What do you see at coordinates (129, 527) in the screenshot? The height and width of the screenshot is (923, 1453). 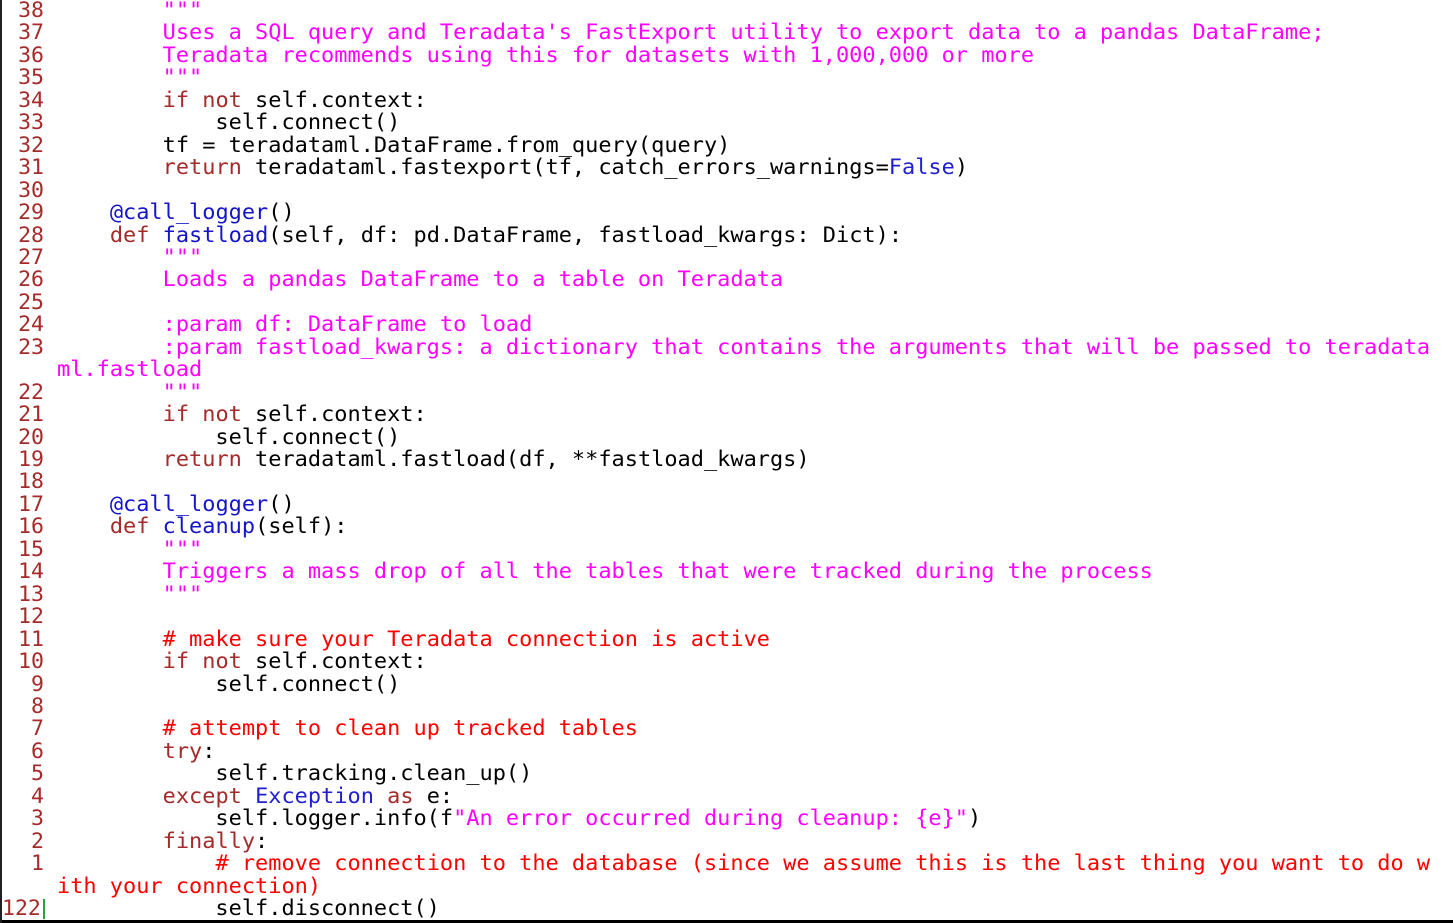 I see `code-token: def` at bounding box center [129, 527].